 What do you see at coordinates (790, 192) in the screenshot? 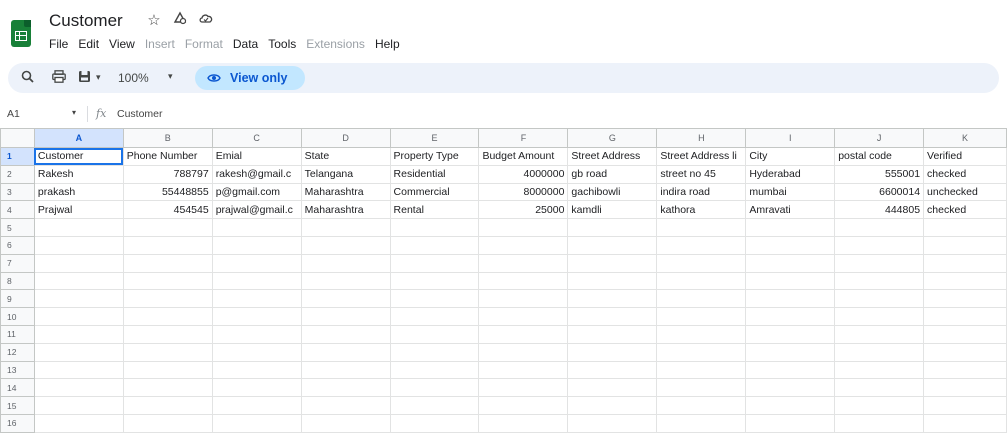
I see `cell-i3: mumbai` at bounding box center [790, 192].